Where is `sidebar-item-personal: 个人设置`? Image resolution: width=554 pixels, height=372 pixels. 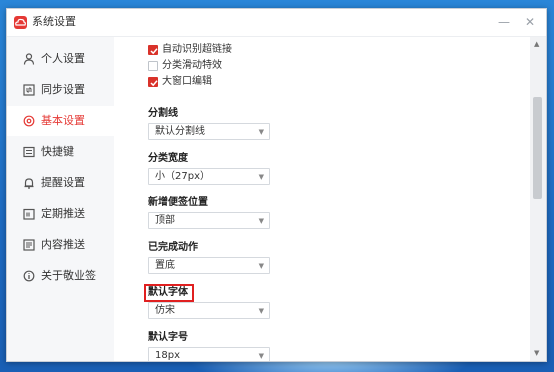
sidebar-item-personal: 个人设置 is located at coordinates (60, 59).